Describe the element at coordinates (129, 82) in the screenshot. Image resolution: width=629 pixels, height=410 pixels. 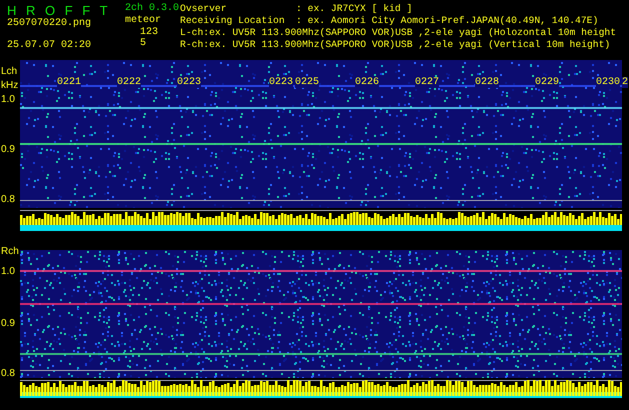
I see `time-label: 0222` at that location.